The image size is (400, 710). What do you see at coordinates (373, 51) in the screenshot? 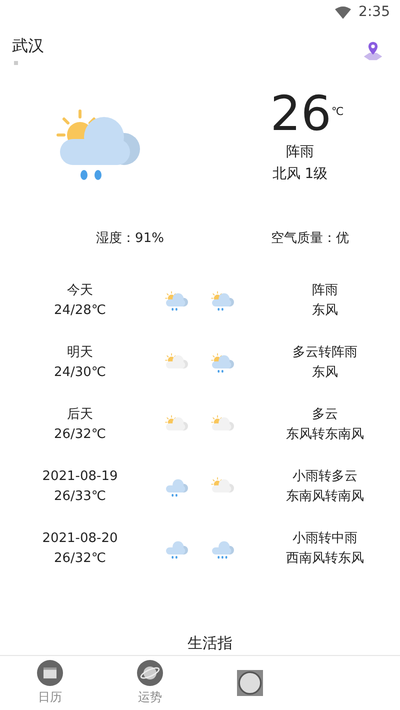
I see `map-pin-icon` at bounding box center [373, 51].